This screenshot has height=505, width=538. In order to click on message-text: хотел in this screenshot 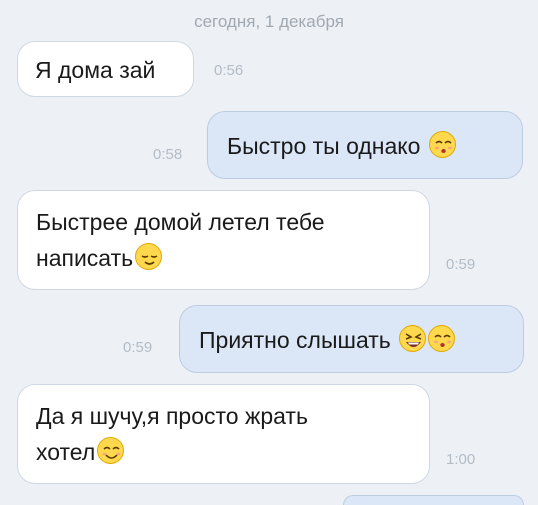, I will do `click(66, 452)`.